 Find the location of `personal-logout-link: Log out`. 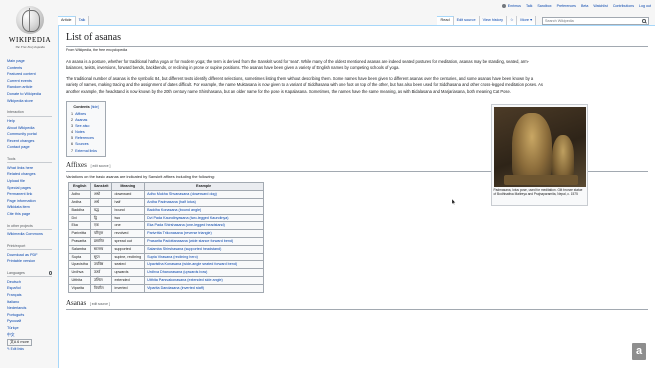

personal-logout-link: Log out is located at coordinates (645, 6).